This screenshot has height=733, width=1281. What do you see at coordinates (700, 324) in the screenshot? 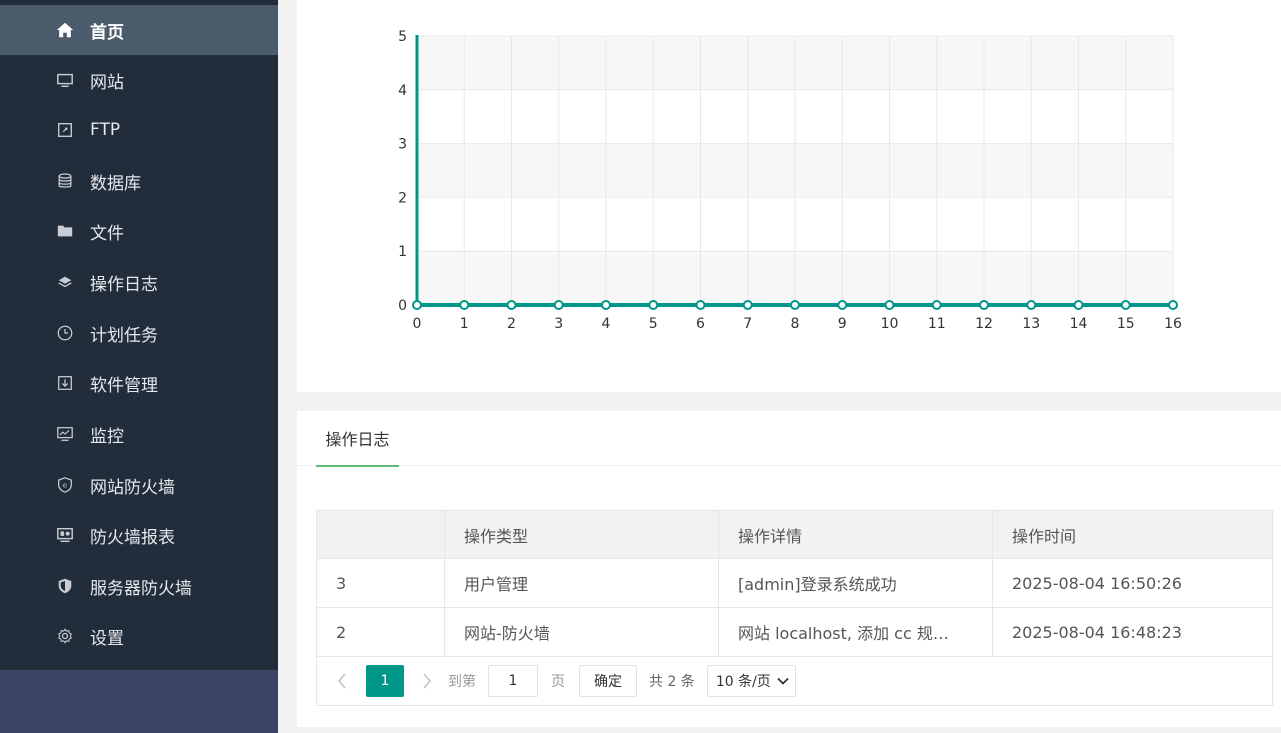
I see `x-tick-label: 6` at bounding box center [700, 324].